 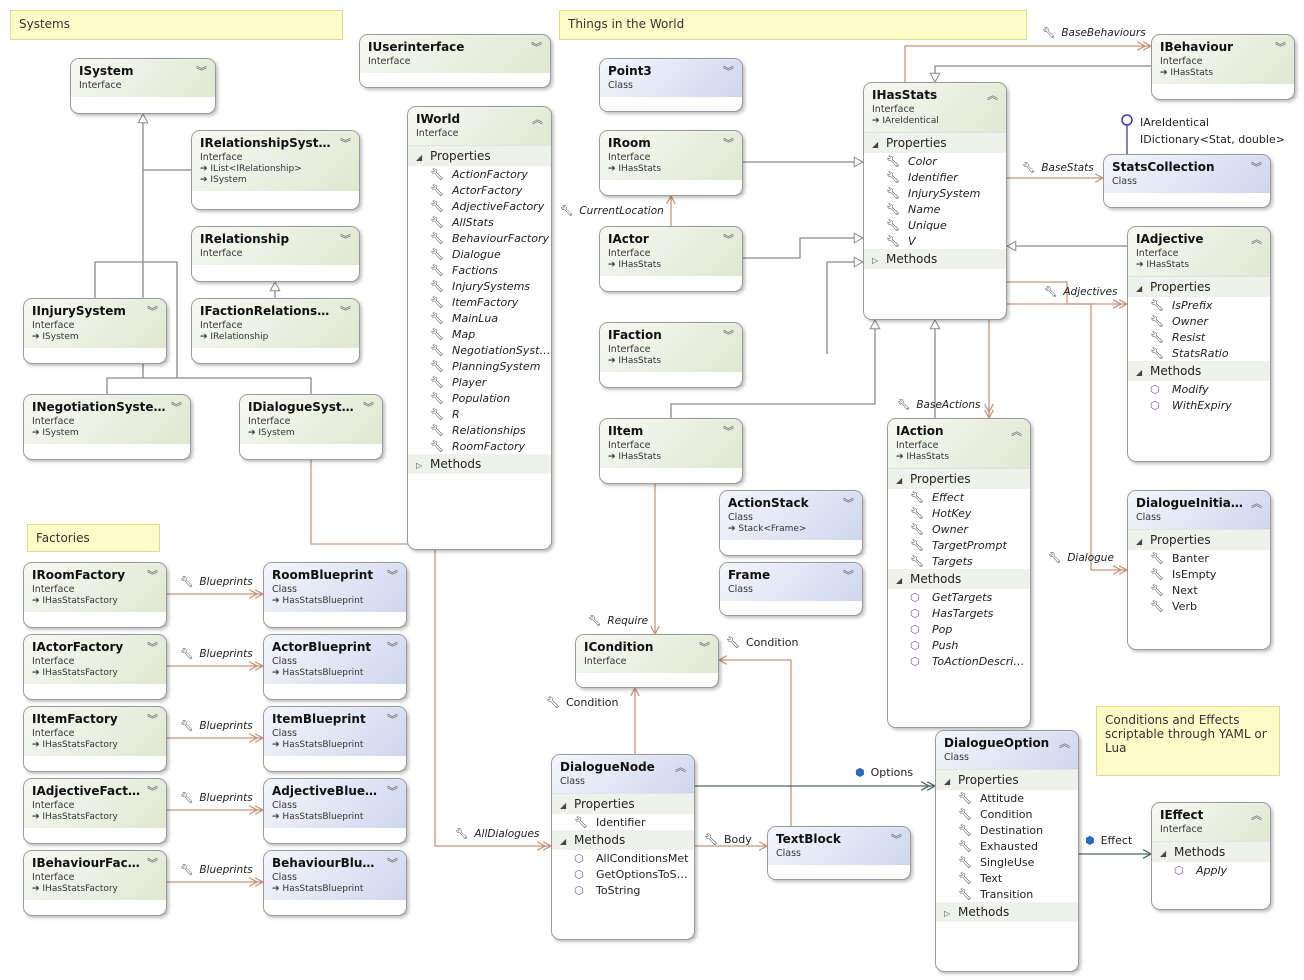 What do you see at coordinates (1199, 606) in the screenshot?
I see `member-item: 🔧︎ Verb` at bounding box center [1199, 606].